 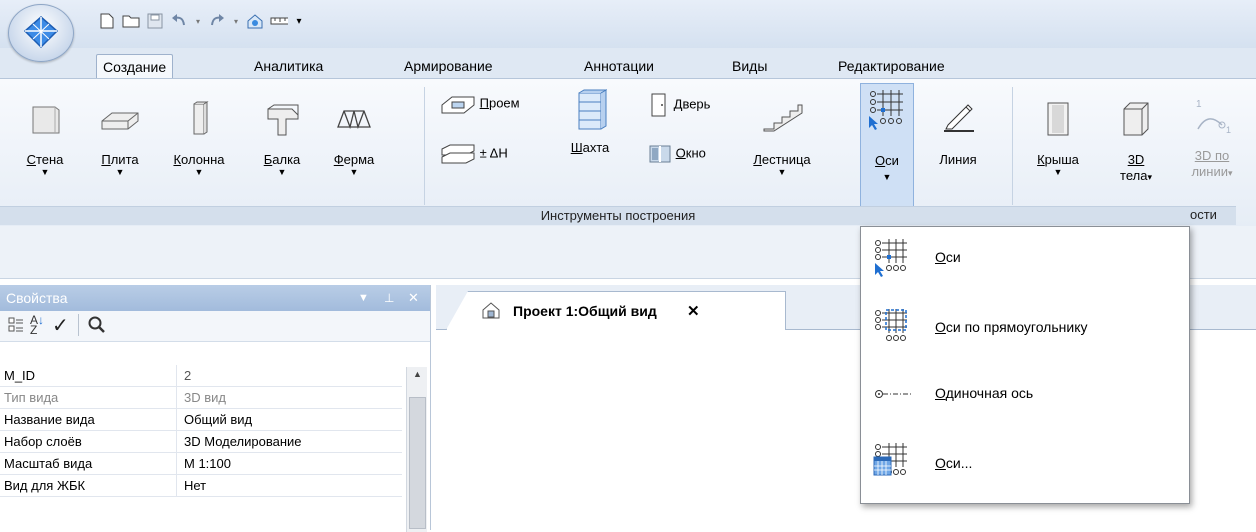 What do you see at coordinates (1199, 104) in the screenshot?
I see `svg-text: 1` at bounding box center [1199, 104].